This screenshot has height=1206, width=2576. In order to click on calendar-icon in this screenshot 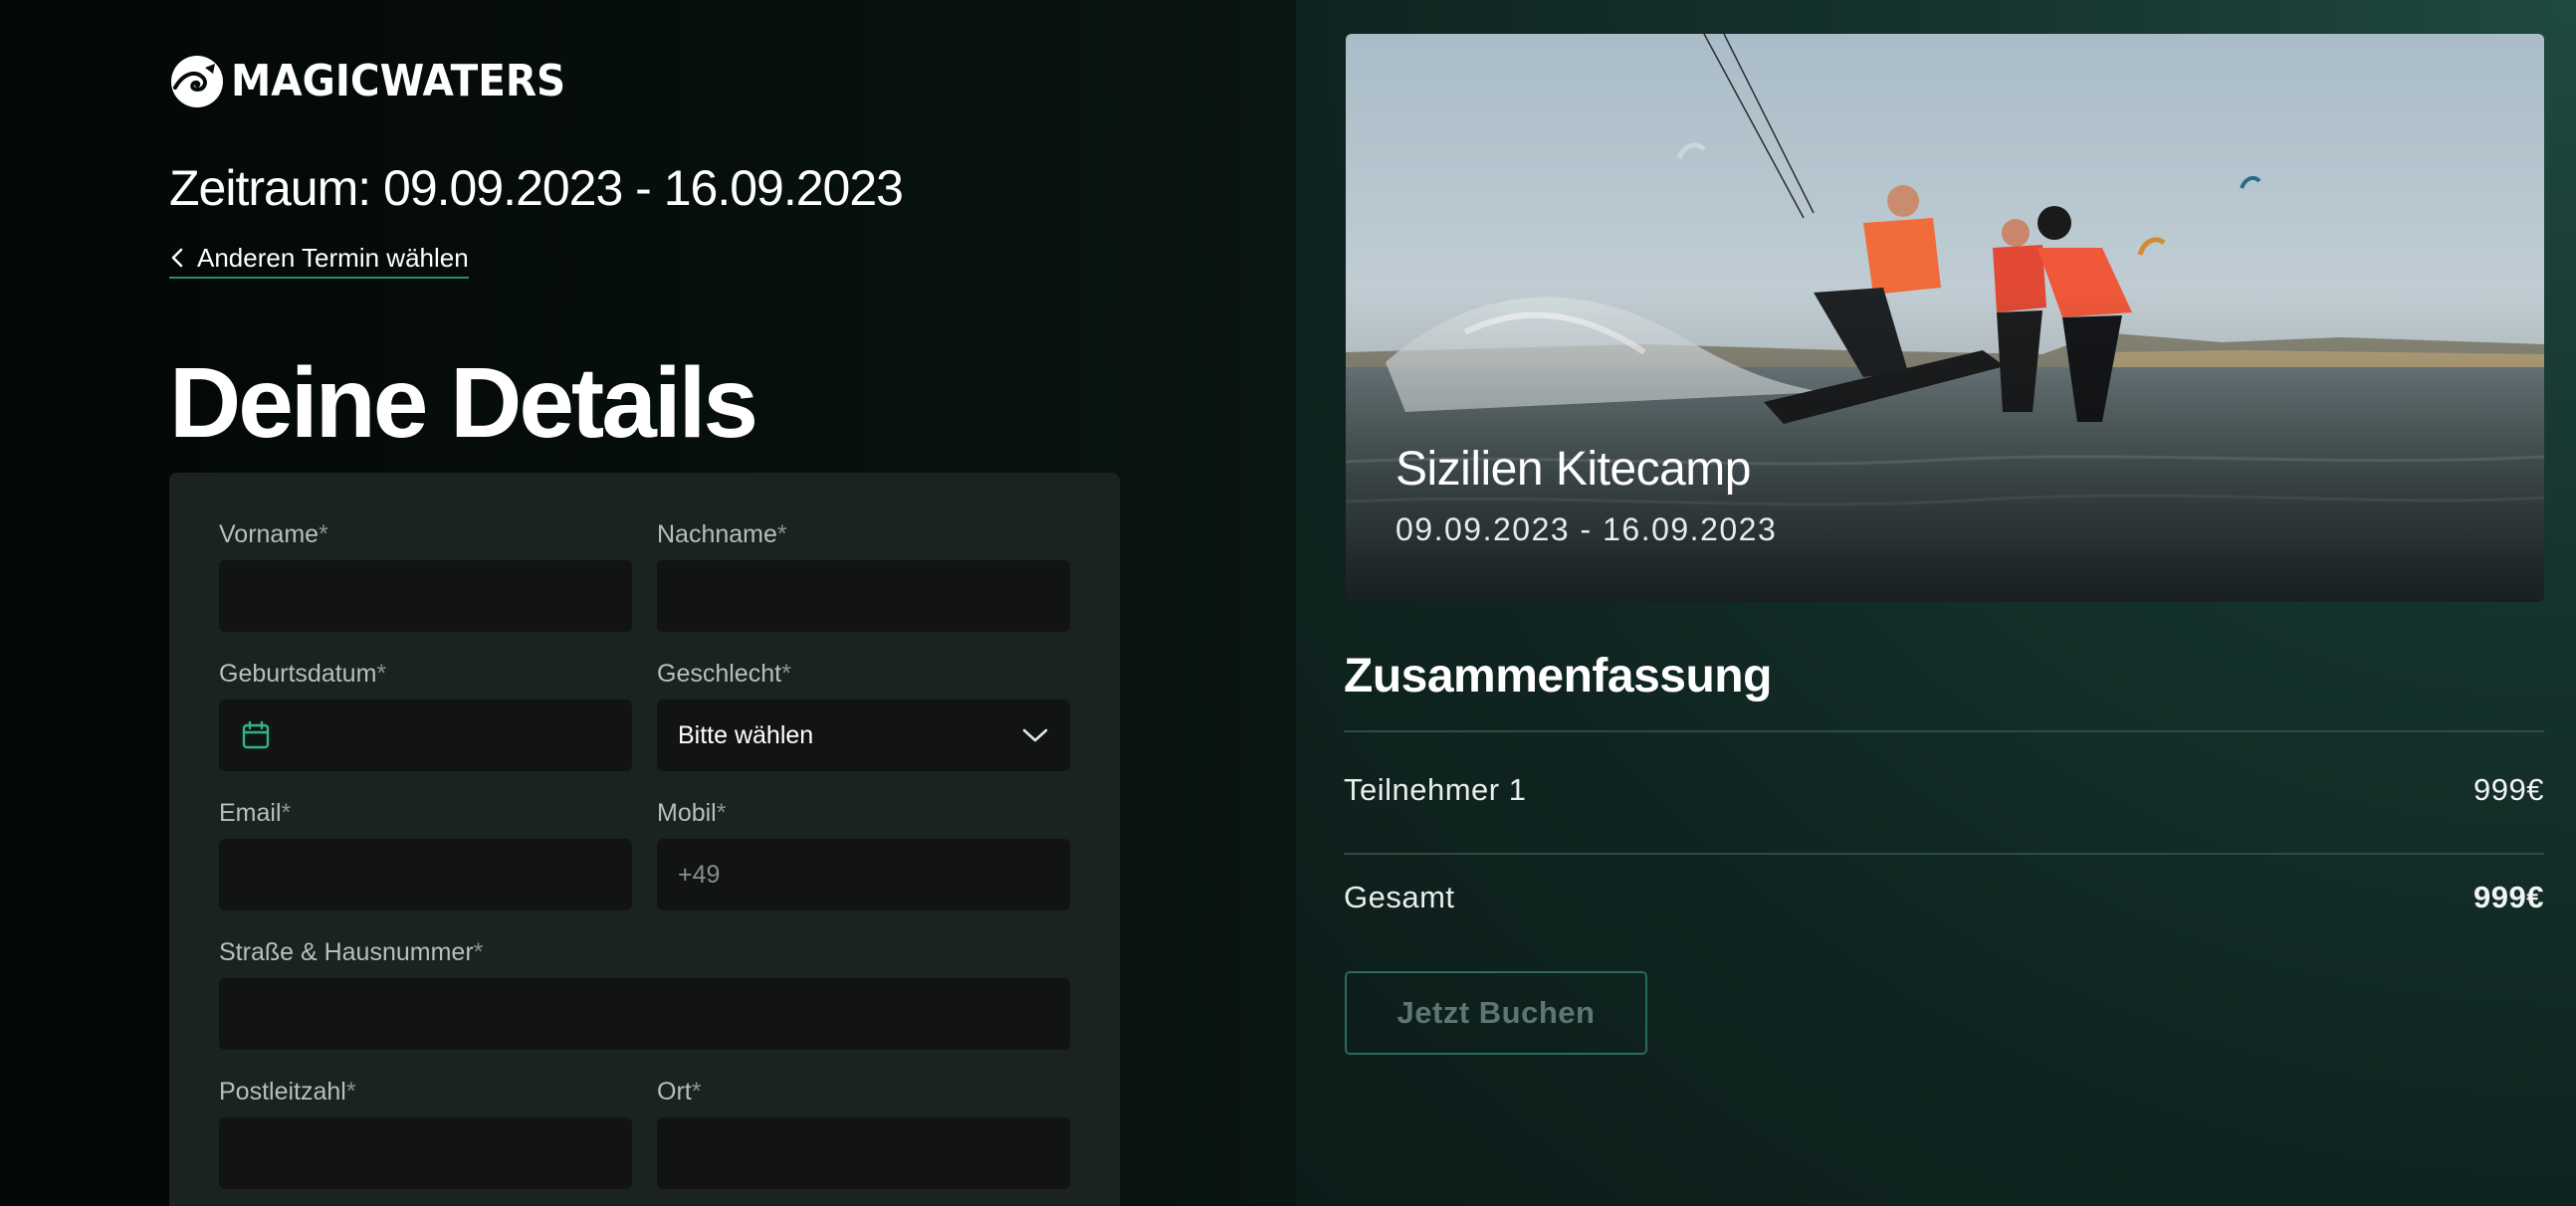, I will do `click(256, 735)`.